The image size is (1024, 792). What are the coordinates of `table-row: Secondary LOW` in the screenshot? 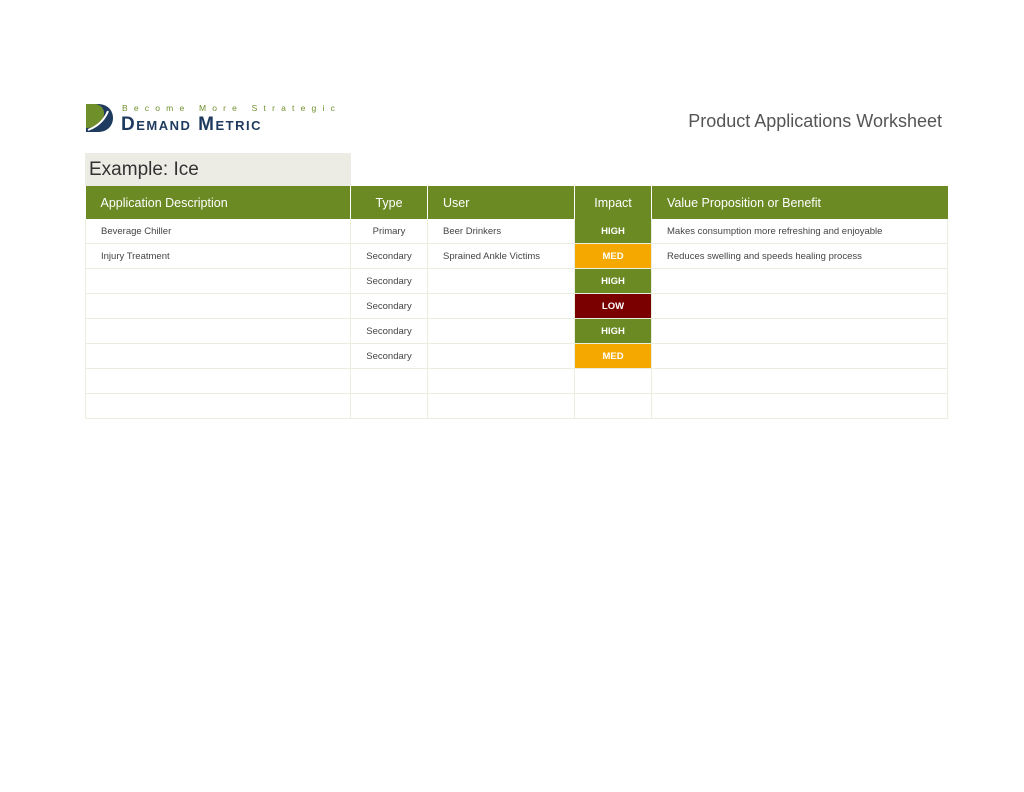 It's located at (516, 306).